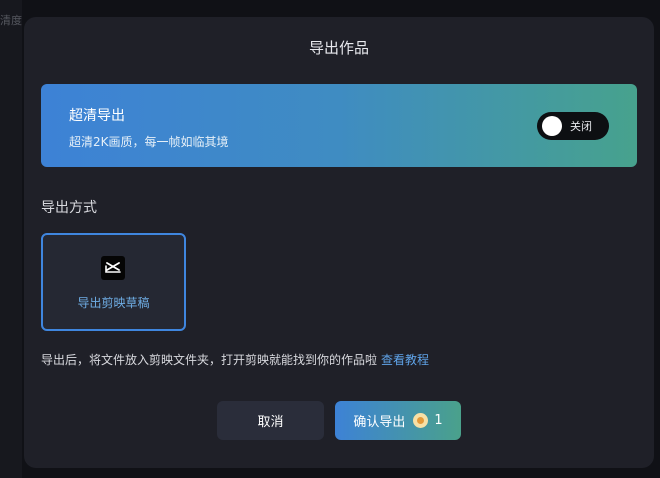 This screenshot has width=660, height=478. I want to click on view-tutorial-link: 查看教程, so click(405, 360).